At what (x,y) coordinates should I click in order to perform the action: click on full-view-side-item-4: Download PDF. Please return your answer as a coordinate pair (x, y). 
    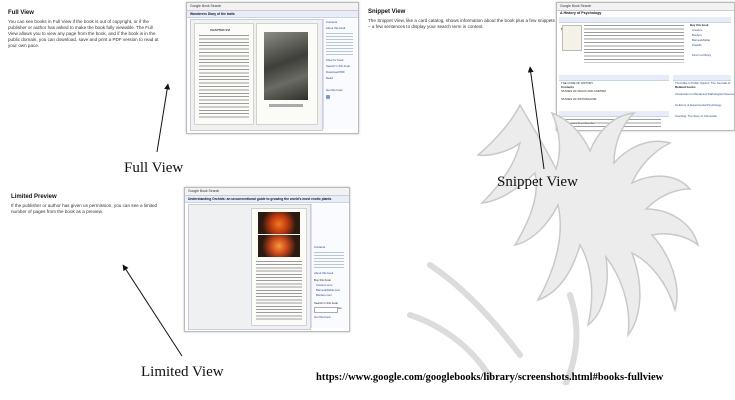
    Looking at the image, I should click on (335, 72).